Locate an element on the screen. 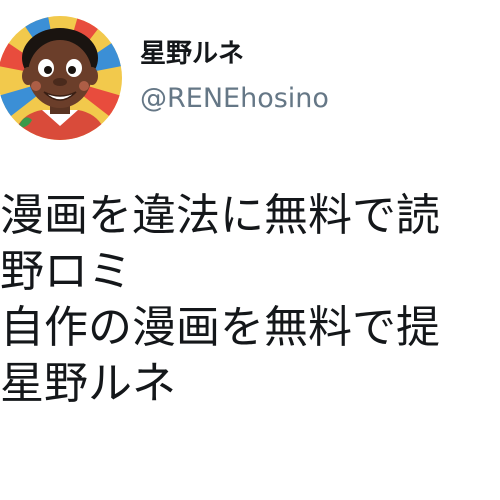 The height and width of the screenshot is (500, 500). tweet-text-line: 野ロミ is located at coordinates (66, 271).